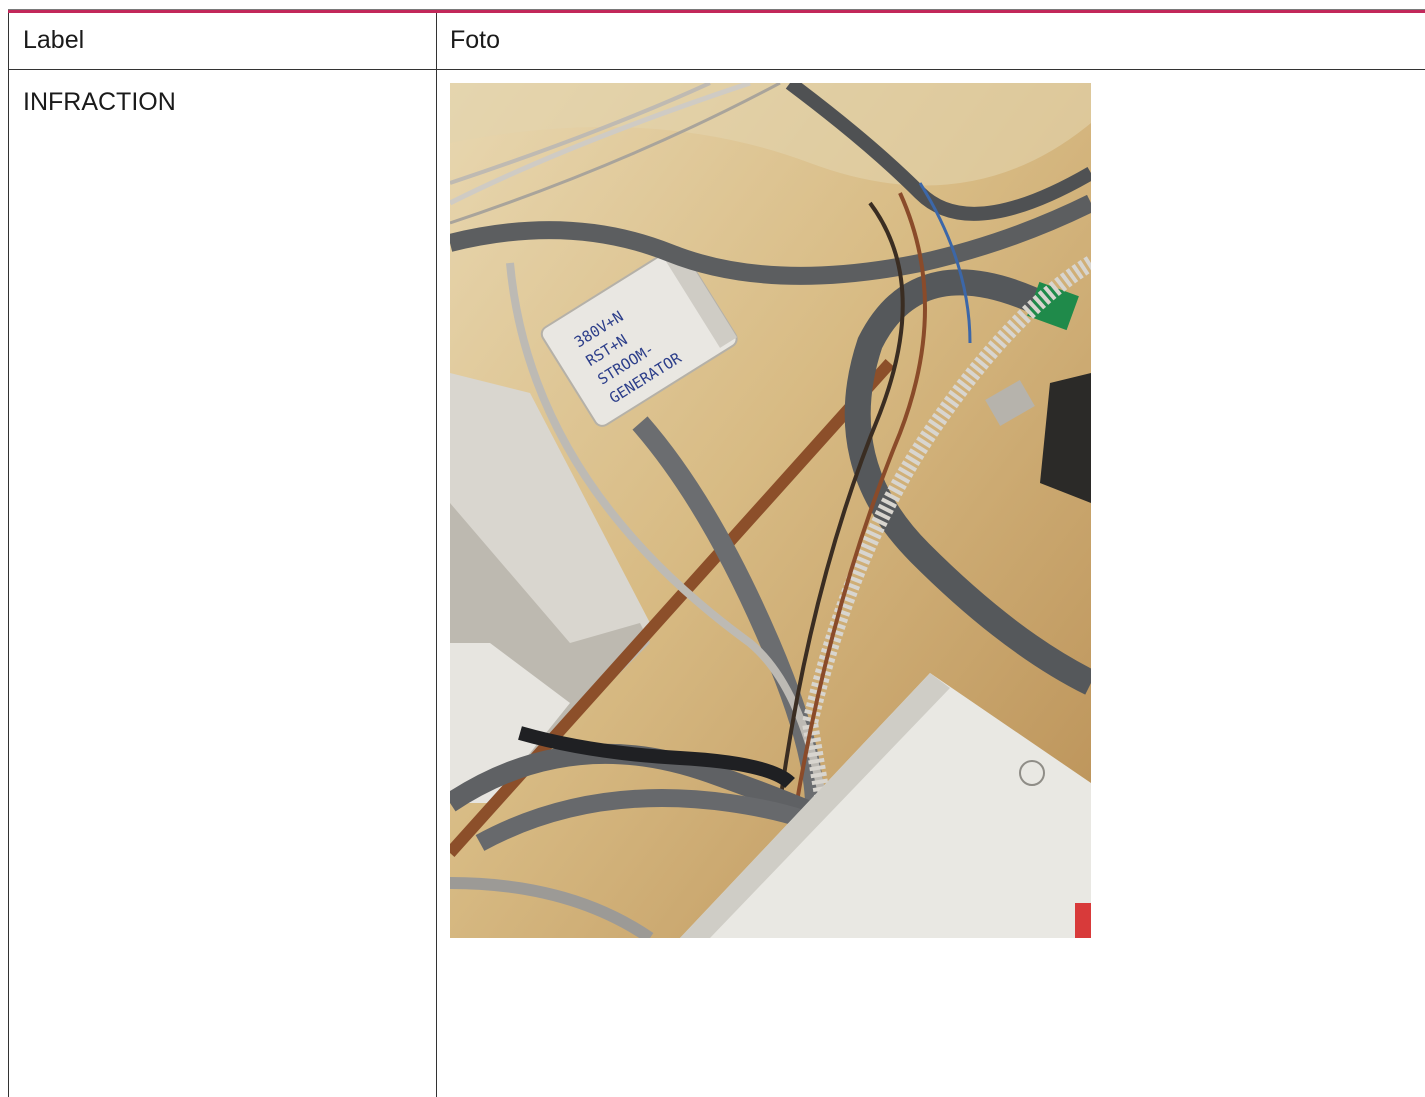 This screenshot has width=1425, height=1097. What do you see at coordinates (436, 555) in the screenshot?
I see `column-divider` at bounding box center [436, 555].